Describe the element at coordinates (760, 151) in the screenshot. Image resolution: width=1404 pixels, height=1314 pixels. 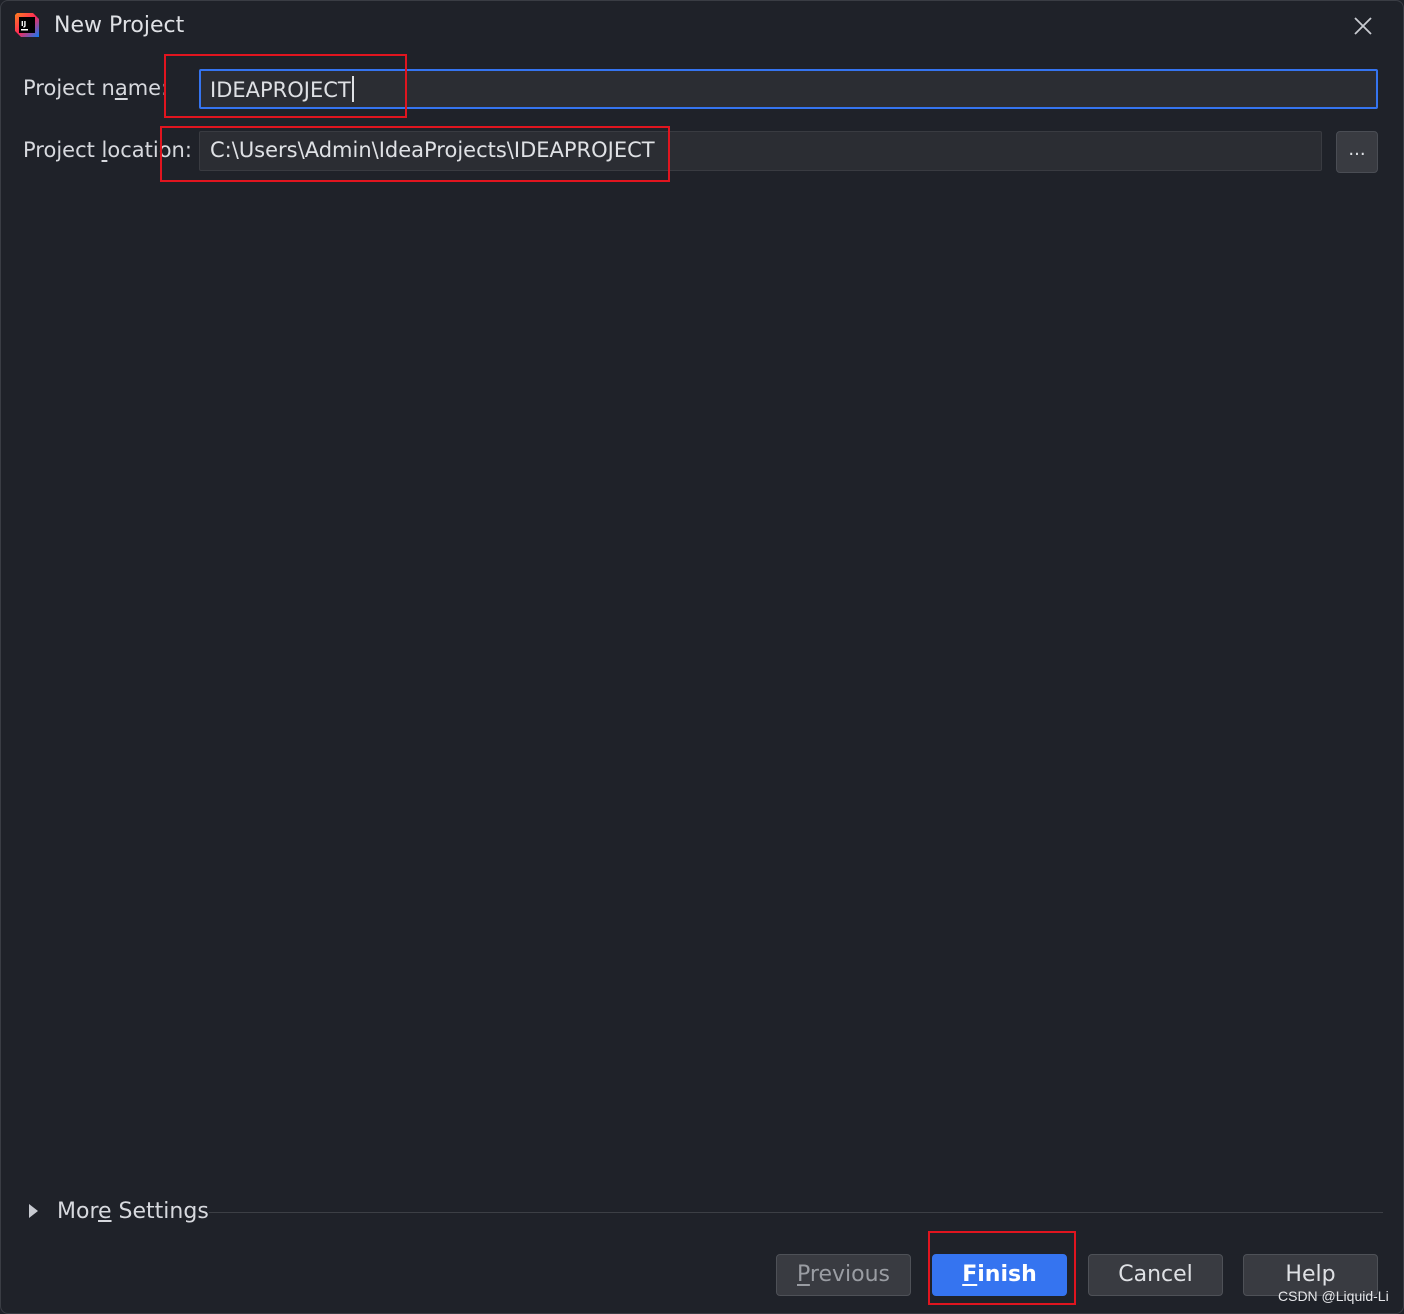
I see `project-location-input: C:\Users\Admin\IdeaProjects\IDEAPROJECT` at that location.